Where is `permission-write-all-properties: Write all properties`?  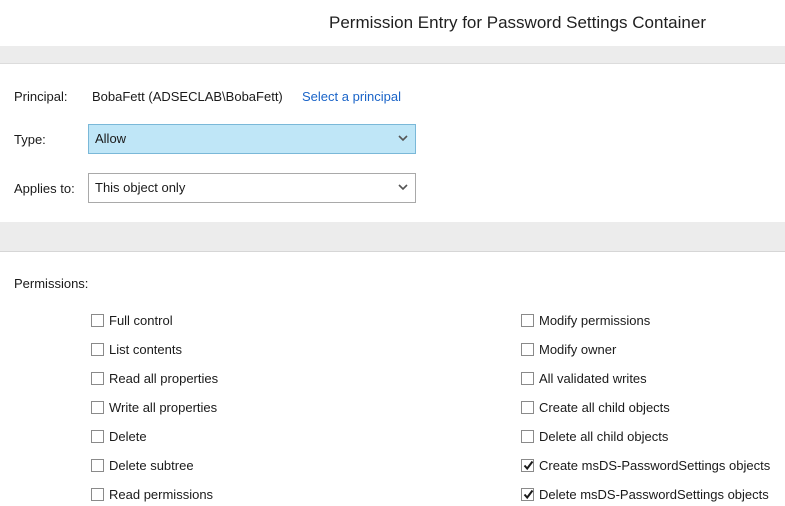
permission-write-all-properties: Write all properties is located at coordinates (154, 407).